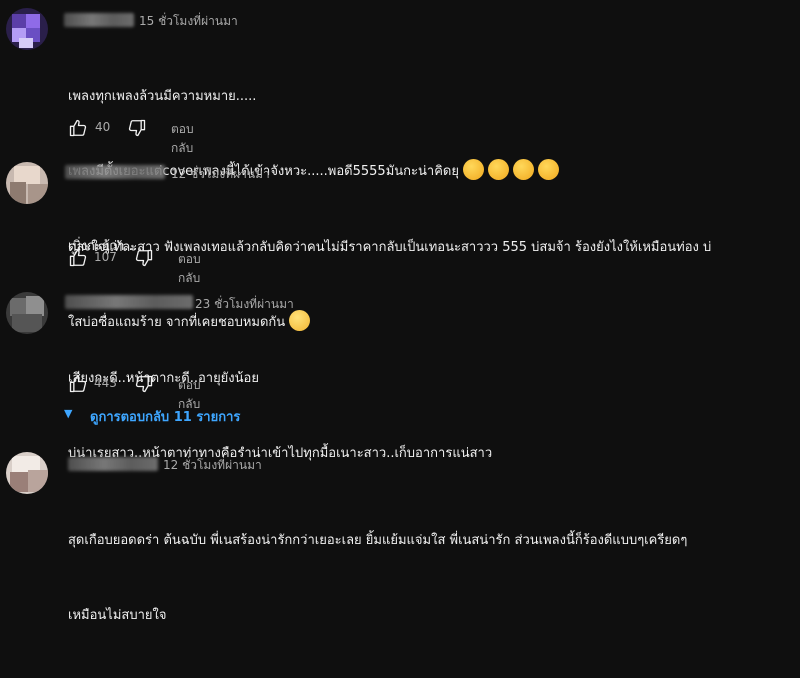 This screenshot has height=678, width=800. Describe the element at coordinates (117, 615) in the screenshot. I see `comment-line: เหมือนไม่สบายใจ` at that location.